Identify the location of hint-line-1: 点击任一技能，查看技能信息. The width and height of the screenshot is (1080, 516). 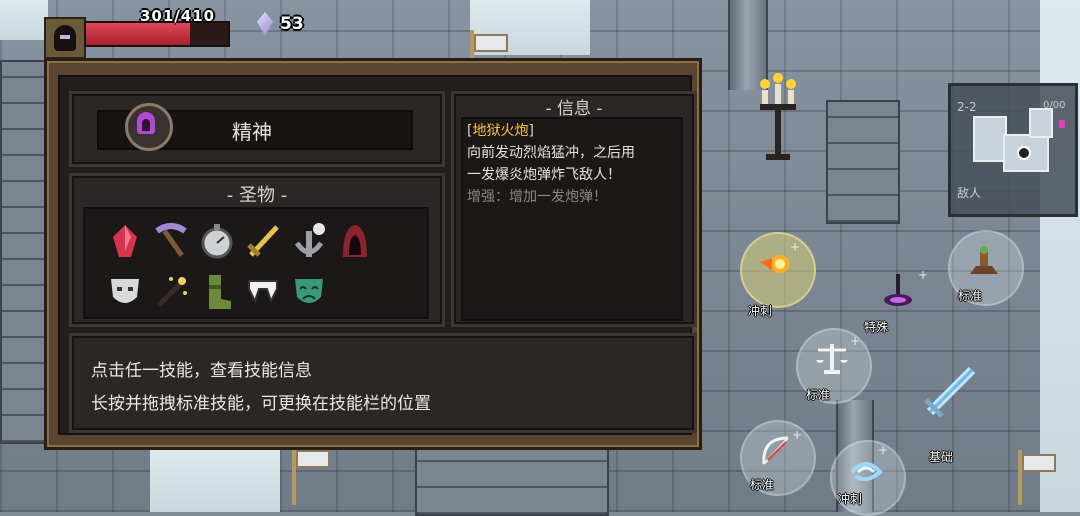
(201, 371).